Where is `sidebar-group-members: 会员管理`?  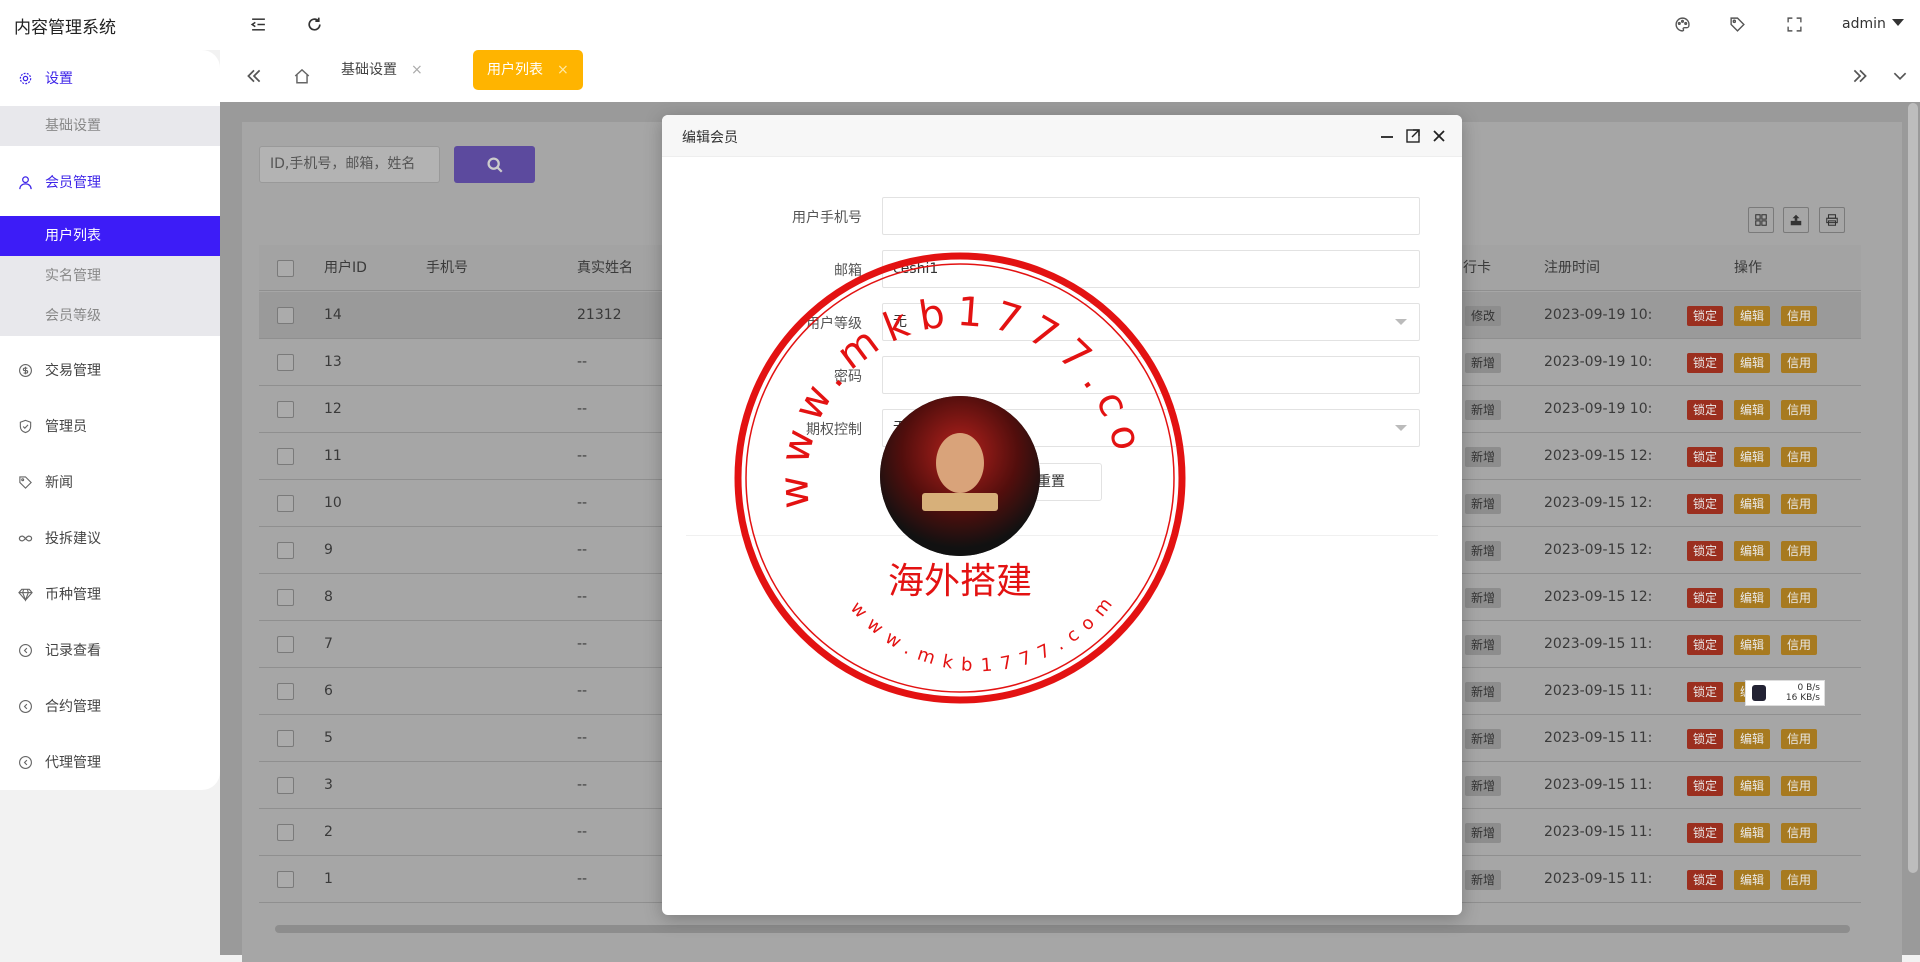 sidebar-group-members: 会员管理 is located at coordinates (110, 182).